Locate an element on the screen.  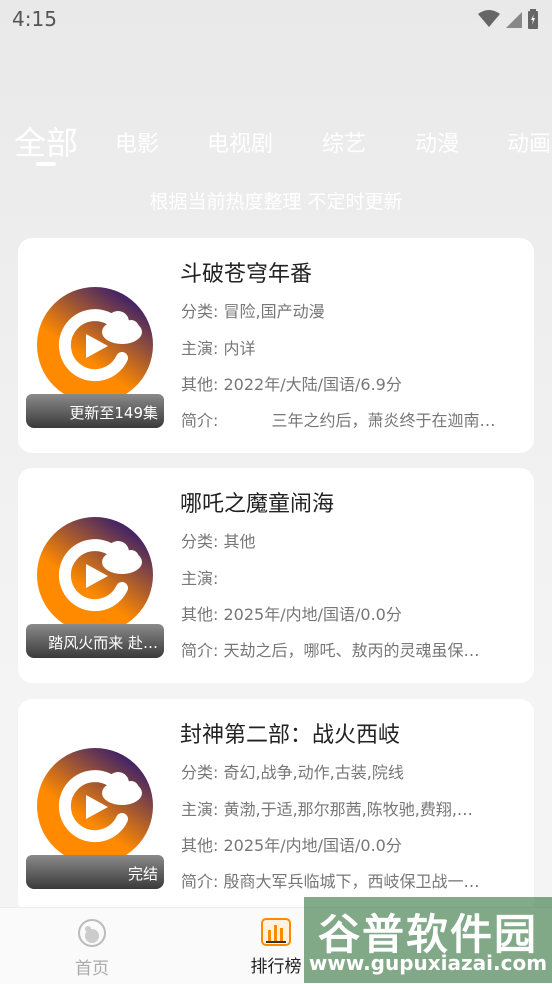
media-title: 斗破苍穹年番 is located at coordinates (246, 272).